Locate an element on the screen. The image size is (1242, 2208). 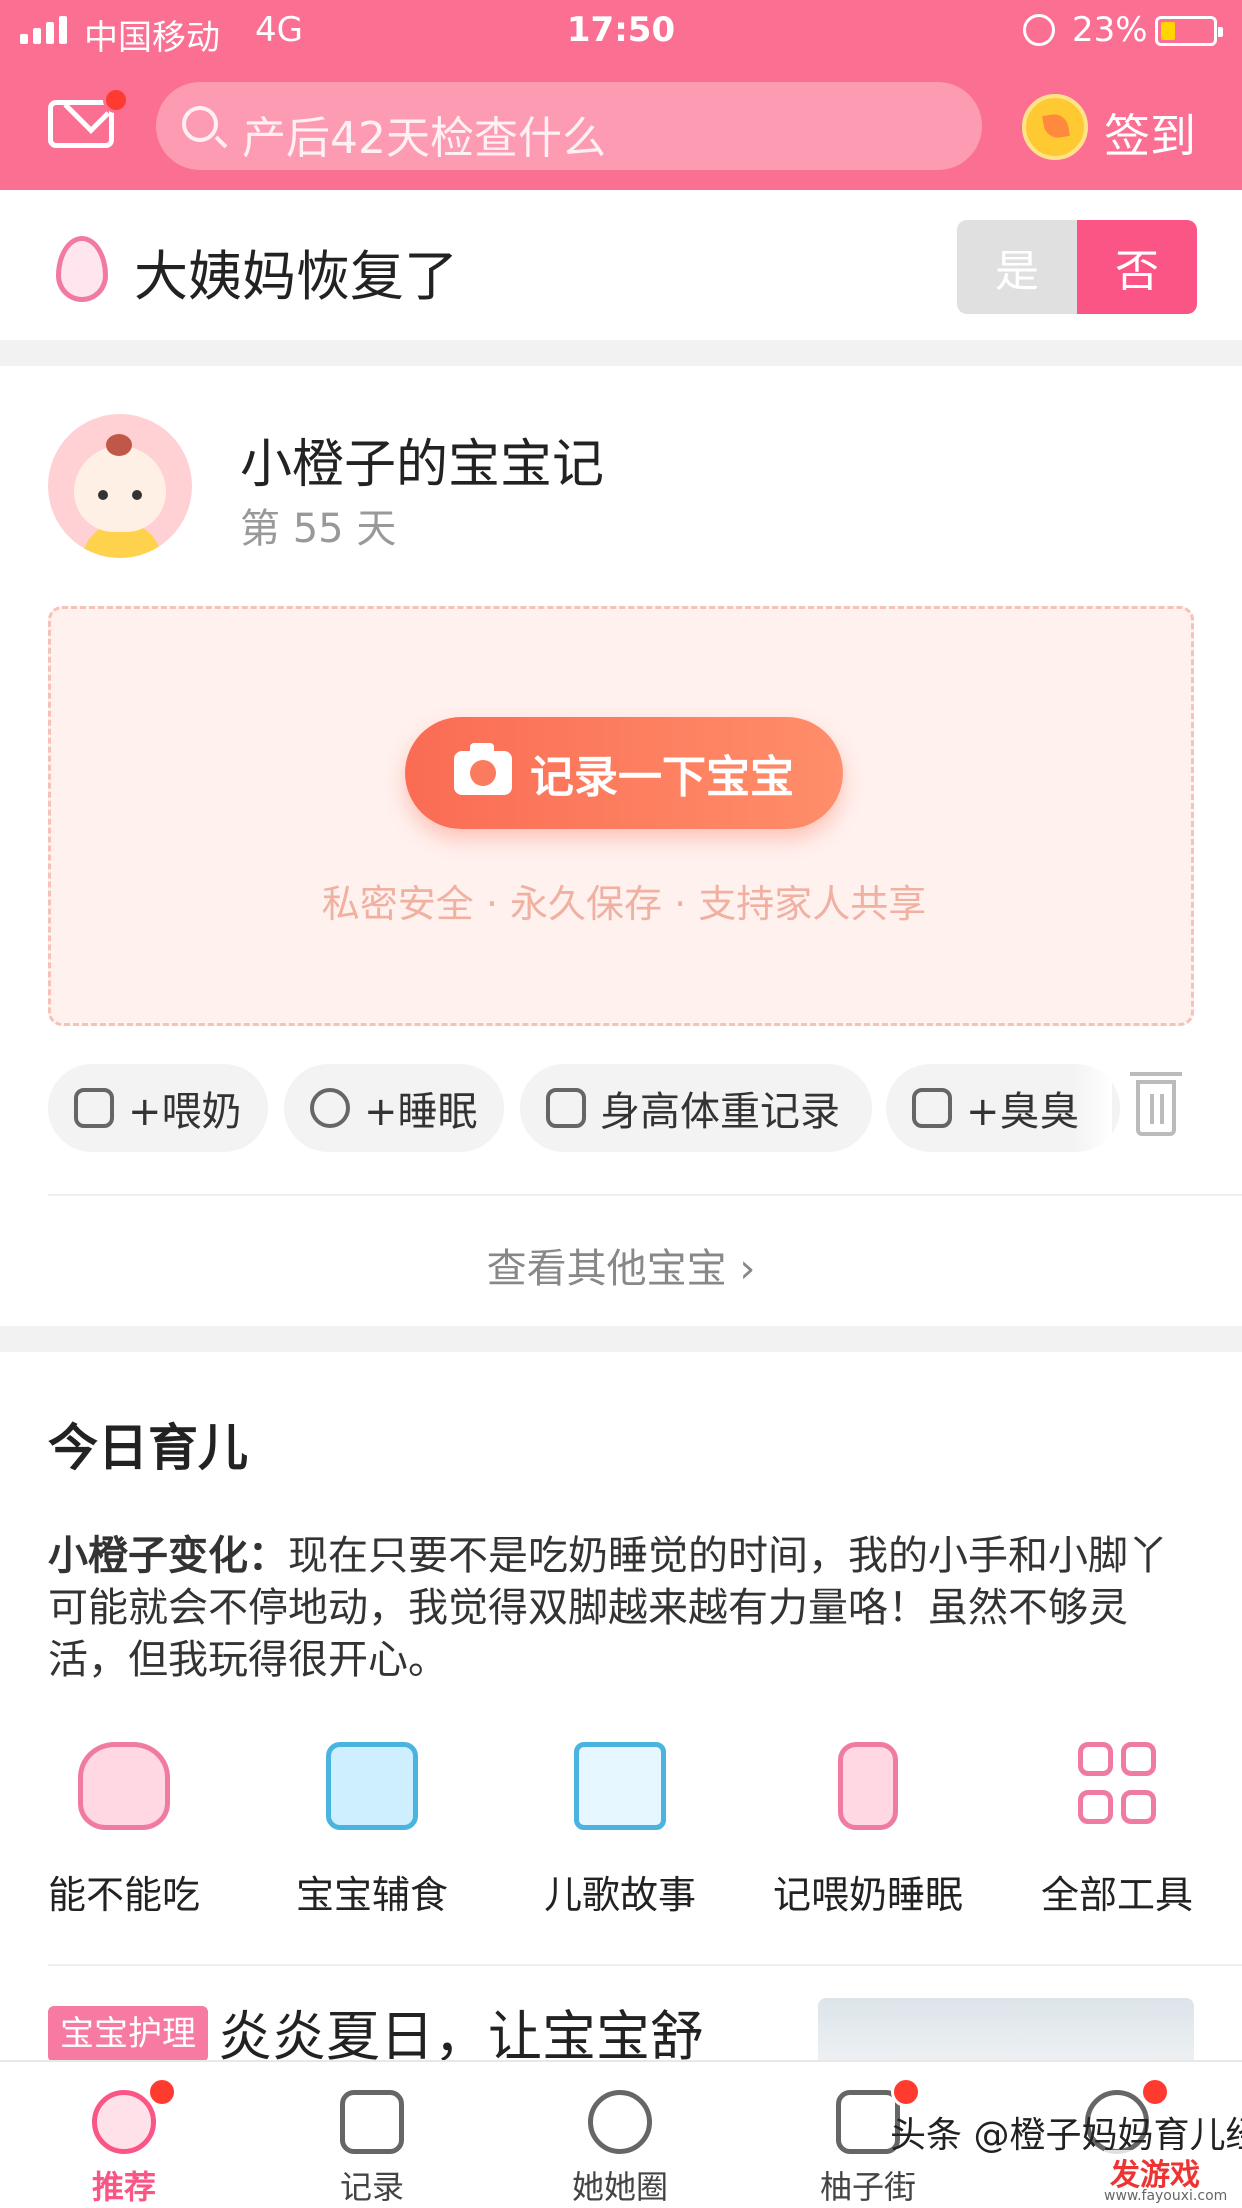
tab-community: 她她圈 is located at coordinates (620, 2135).